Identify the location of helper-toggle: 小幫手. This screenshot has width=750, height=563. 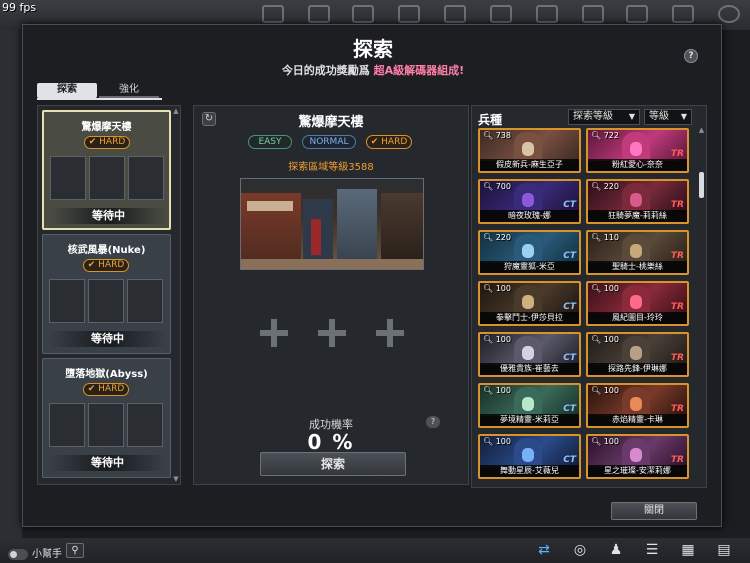
(35, 552).